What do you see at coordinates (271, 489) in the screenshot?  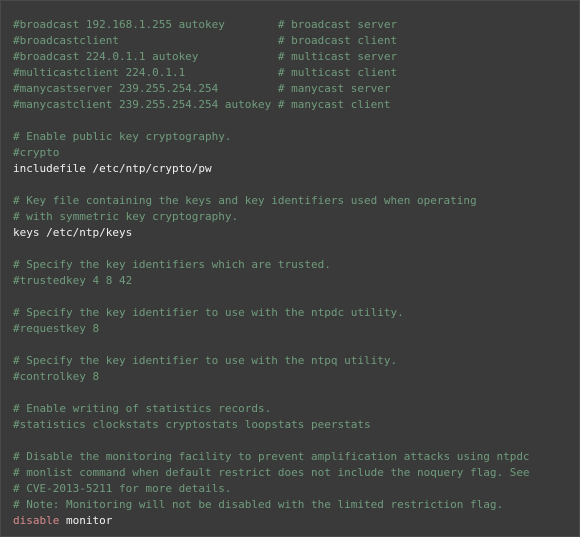 I see `code-line: # CVE-2013-5211 for more details.` at bounding box center [271, 489].